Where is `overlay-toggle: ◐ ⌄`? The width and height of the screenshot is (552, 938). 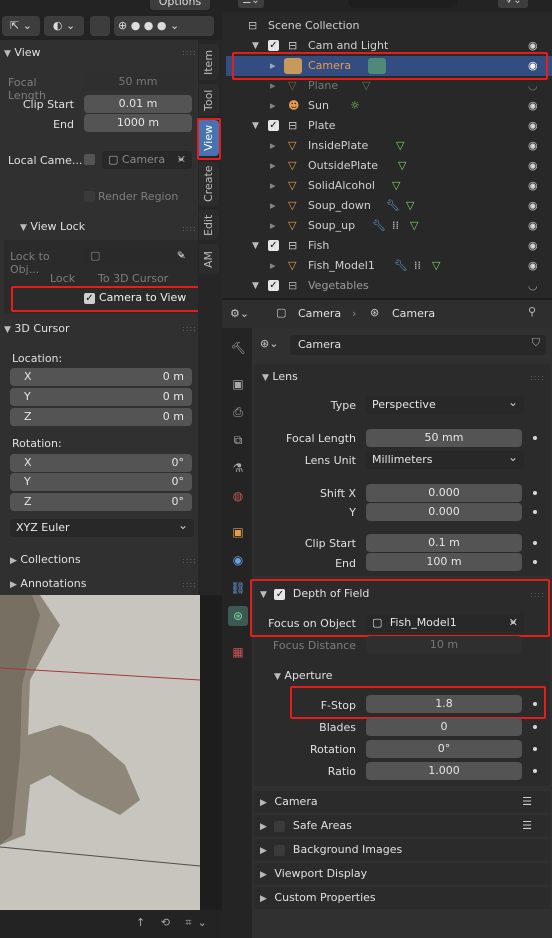
overlay-toggle: ◐ ⌄ is located at coordinates (64, 26).